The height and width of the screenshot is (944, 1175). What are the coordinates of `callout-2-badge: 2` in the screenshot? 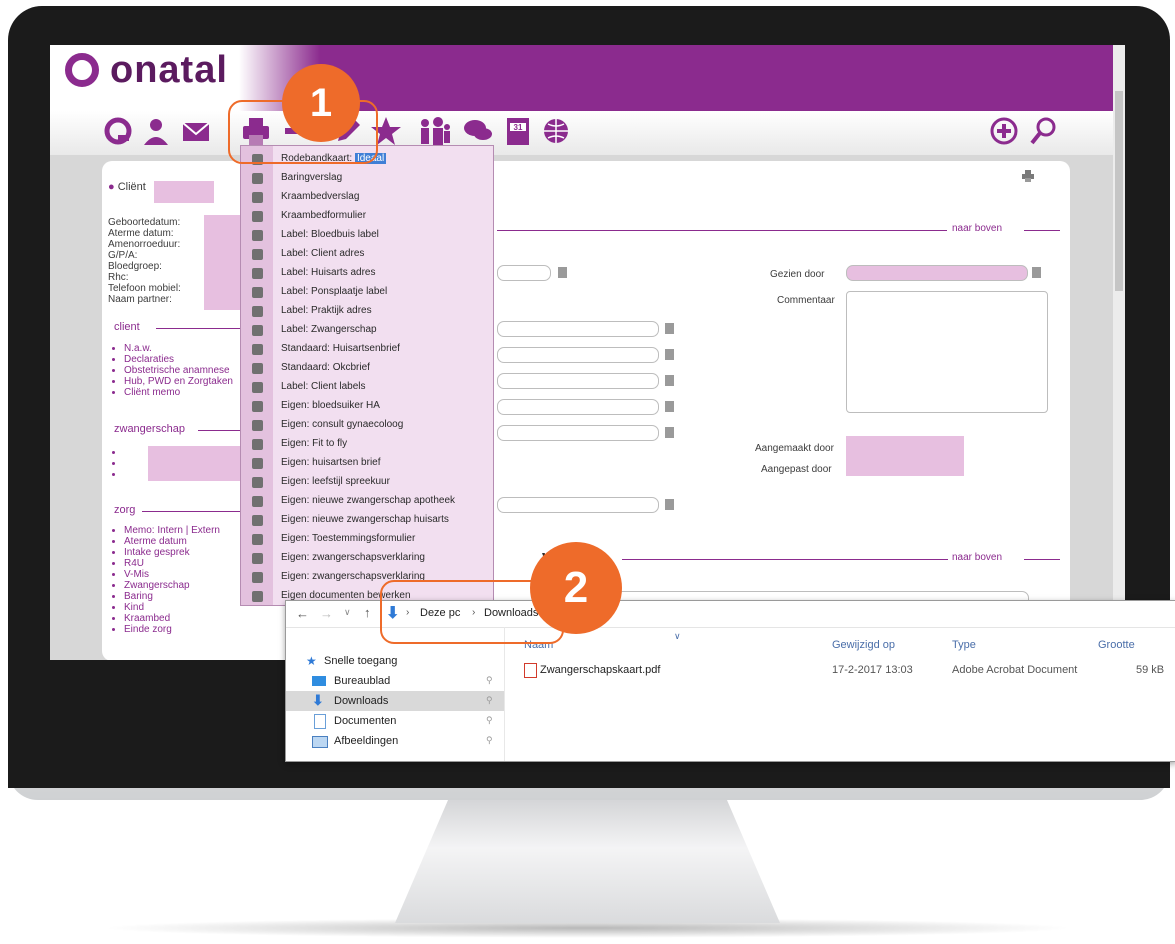 It's located at (576, 588).